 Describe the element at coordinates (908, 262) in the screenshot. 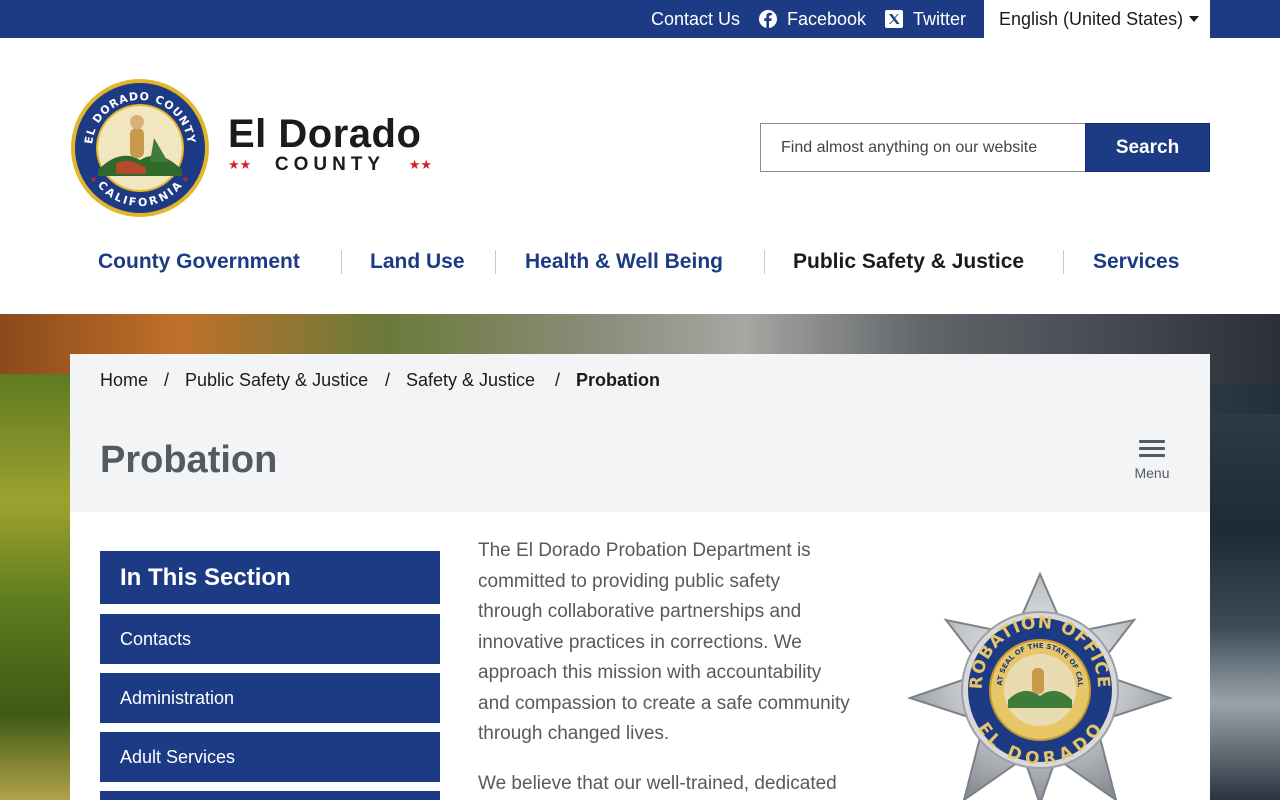

I see `nav-public-safety-justice: Public Safety & Justice` at that location.